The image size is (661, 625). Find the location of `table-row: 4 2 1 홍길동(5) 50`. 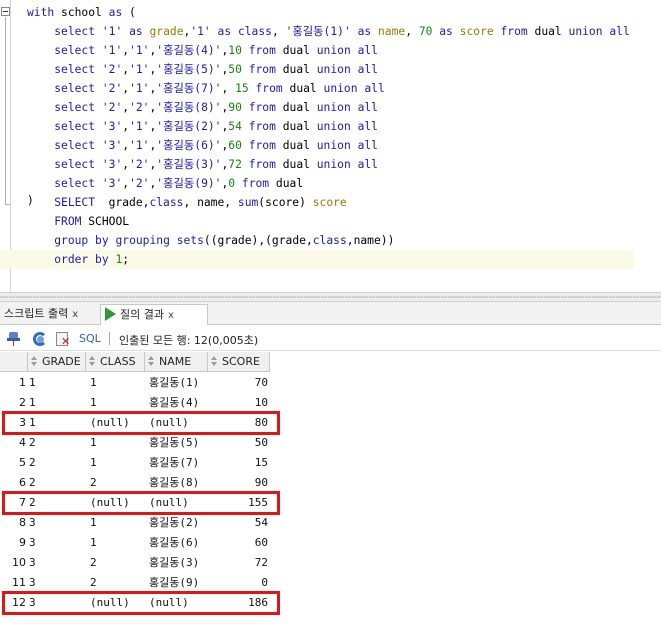

table-row: 4 2 1 홍길동(5) 50 is located at coordinates (330, 443).